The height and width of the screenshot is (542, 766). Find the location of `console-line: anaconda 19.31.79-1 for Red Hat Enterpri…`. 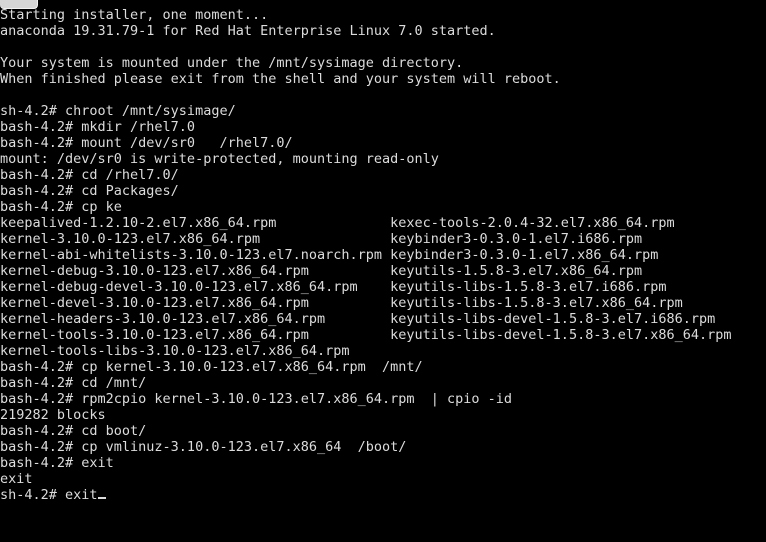

console-line: anaconda 19.31.79-1 for Red Hat Enterpri… is located at coordinates (248, 31).